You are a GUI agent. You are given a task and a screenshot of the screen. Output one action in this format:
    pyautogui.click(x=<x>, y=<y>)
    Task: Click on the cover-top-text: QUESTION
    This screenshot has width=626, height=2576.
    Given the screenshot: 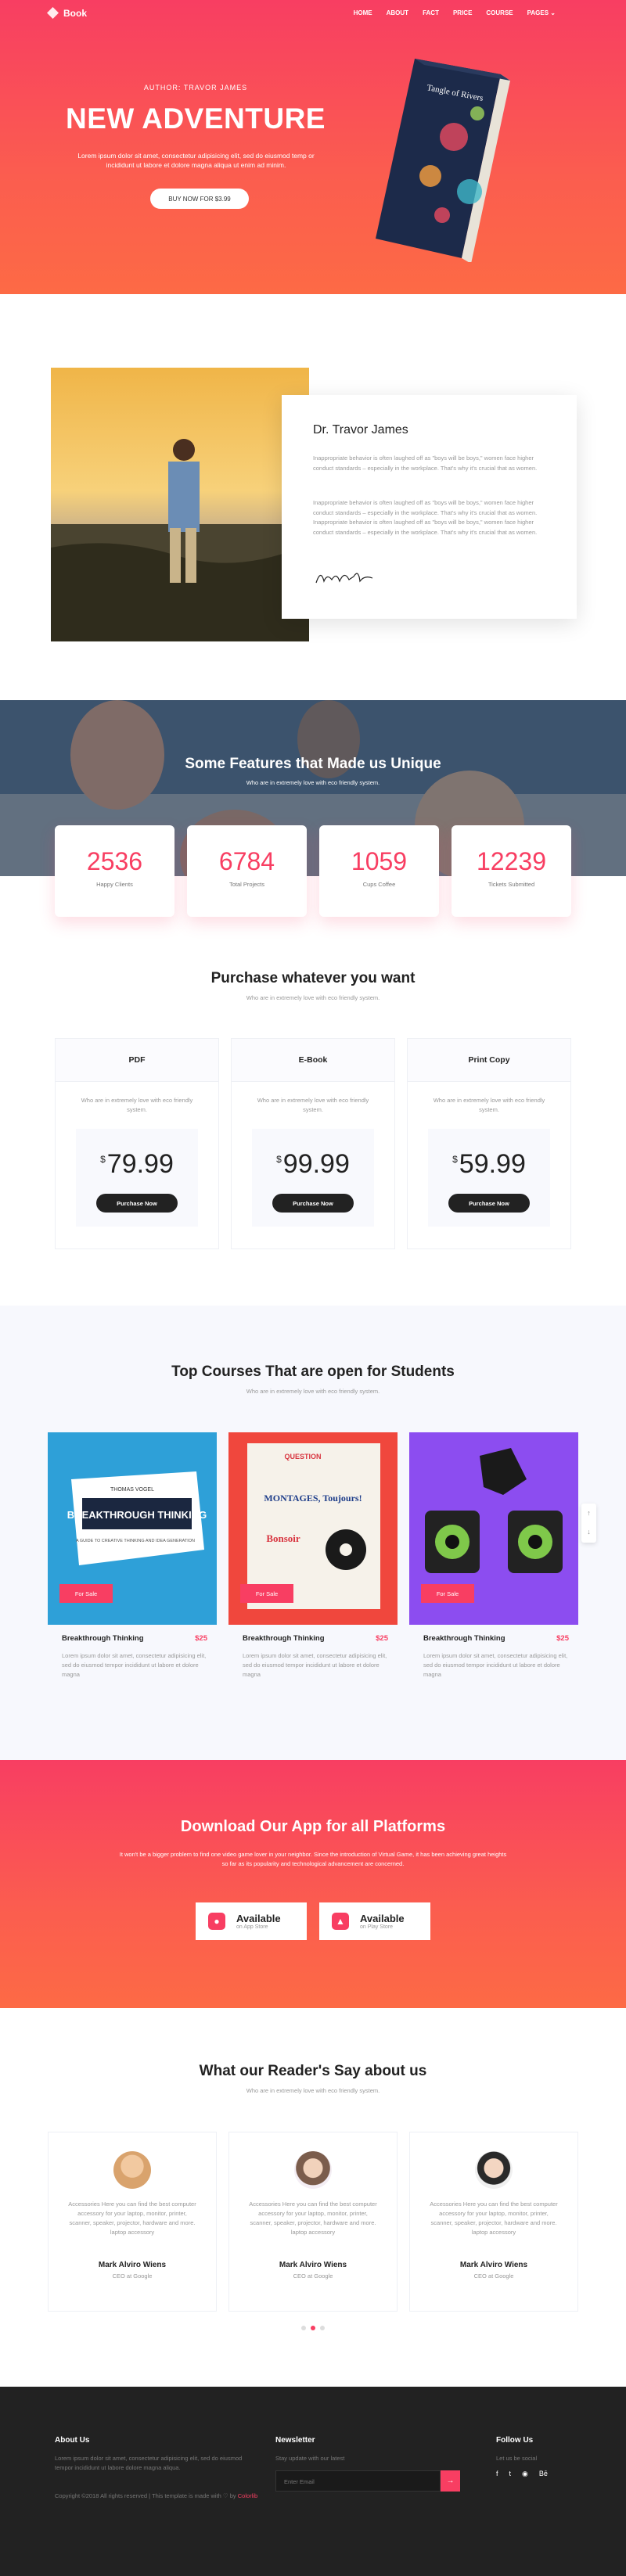 What is the action you would take?
    pyautogui.click(x=302, y=1456)
    